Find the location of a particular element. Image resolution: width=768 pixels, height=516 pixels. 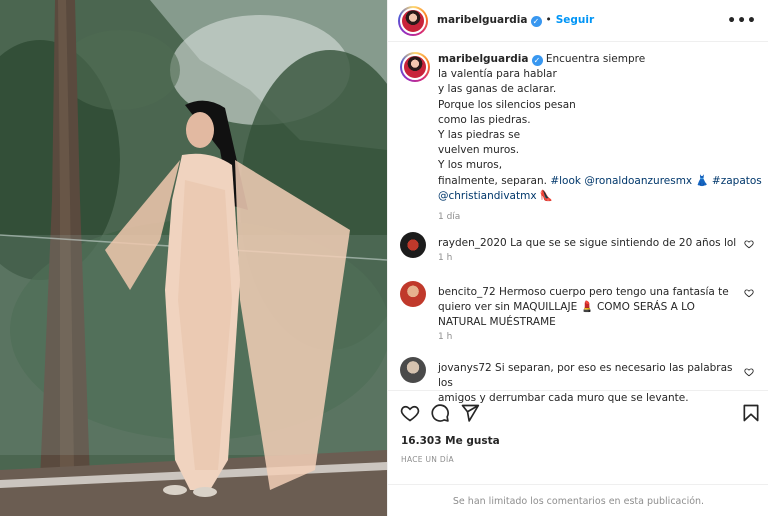

likes-count: 16.303 Me gusta is located at coordinates (450, 441).